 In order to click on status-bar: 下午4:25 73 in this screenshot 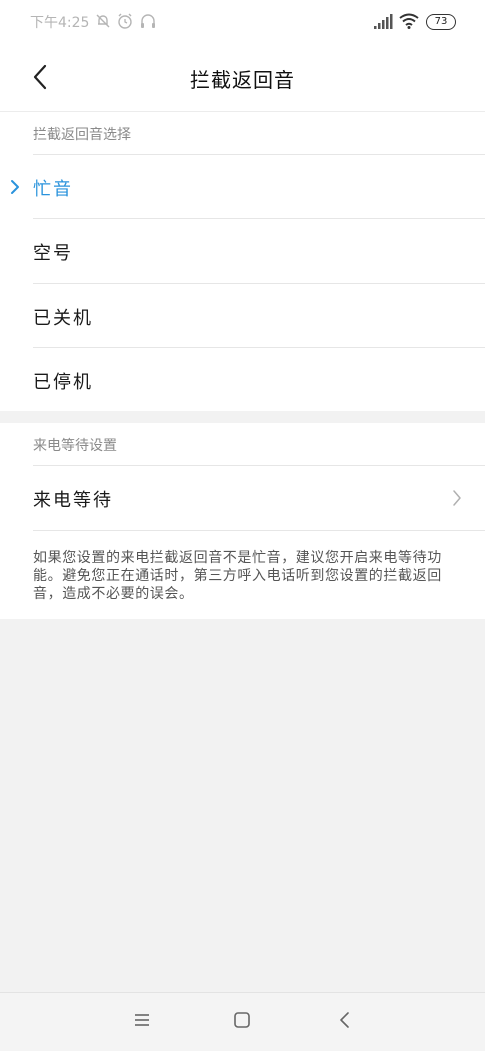, I will do `click(242, 22)`.